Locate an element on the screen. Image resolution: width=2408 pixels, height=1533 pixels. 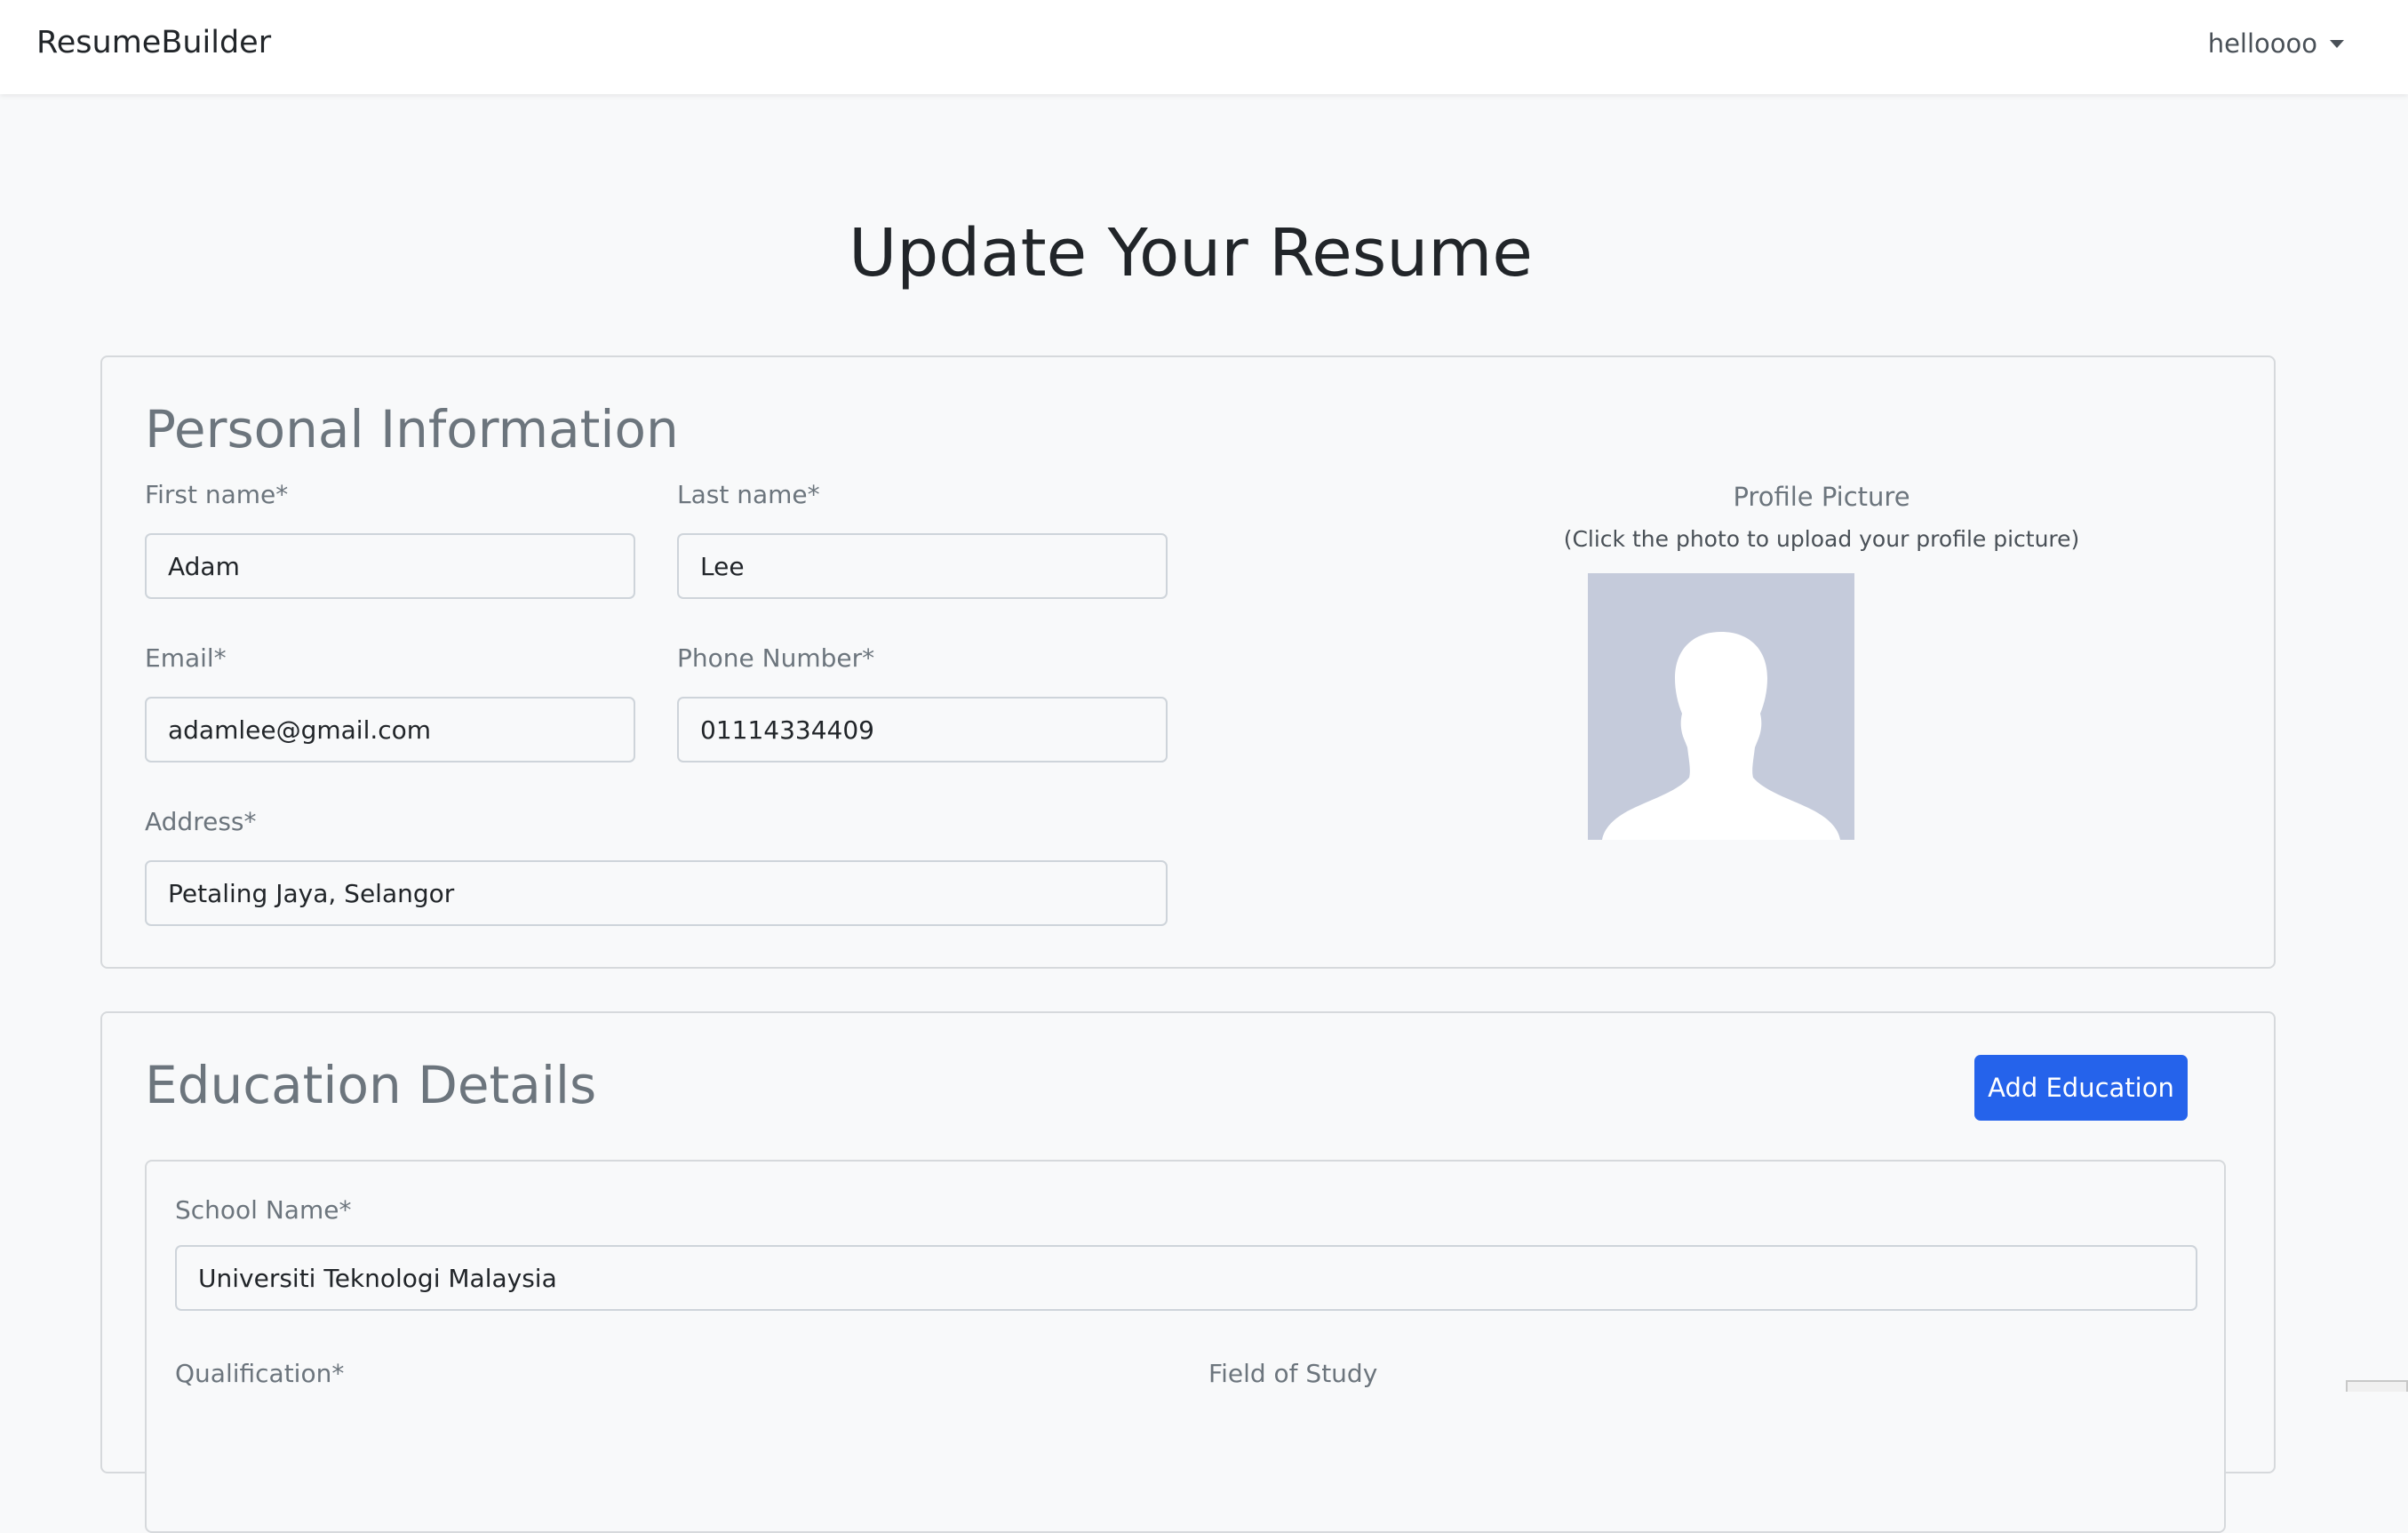
last-name-label: Last name* is located at coordinates (748, 494).